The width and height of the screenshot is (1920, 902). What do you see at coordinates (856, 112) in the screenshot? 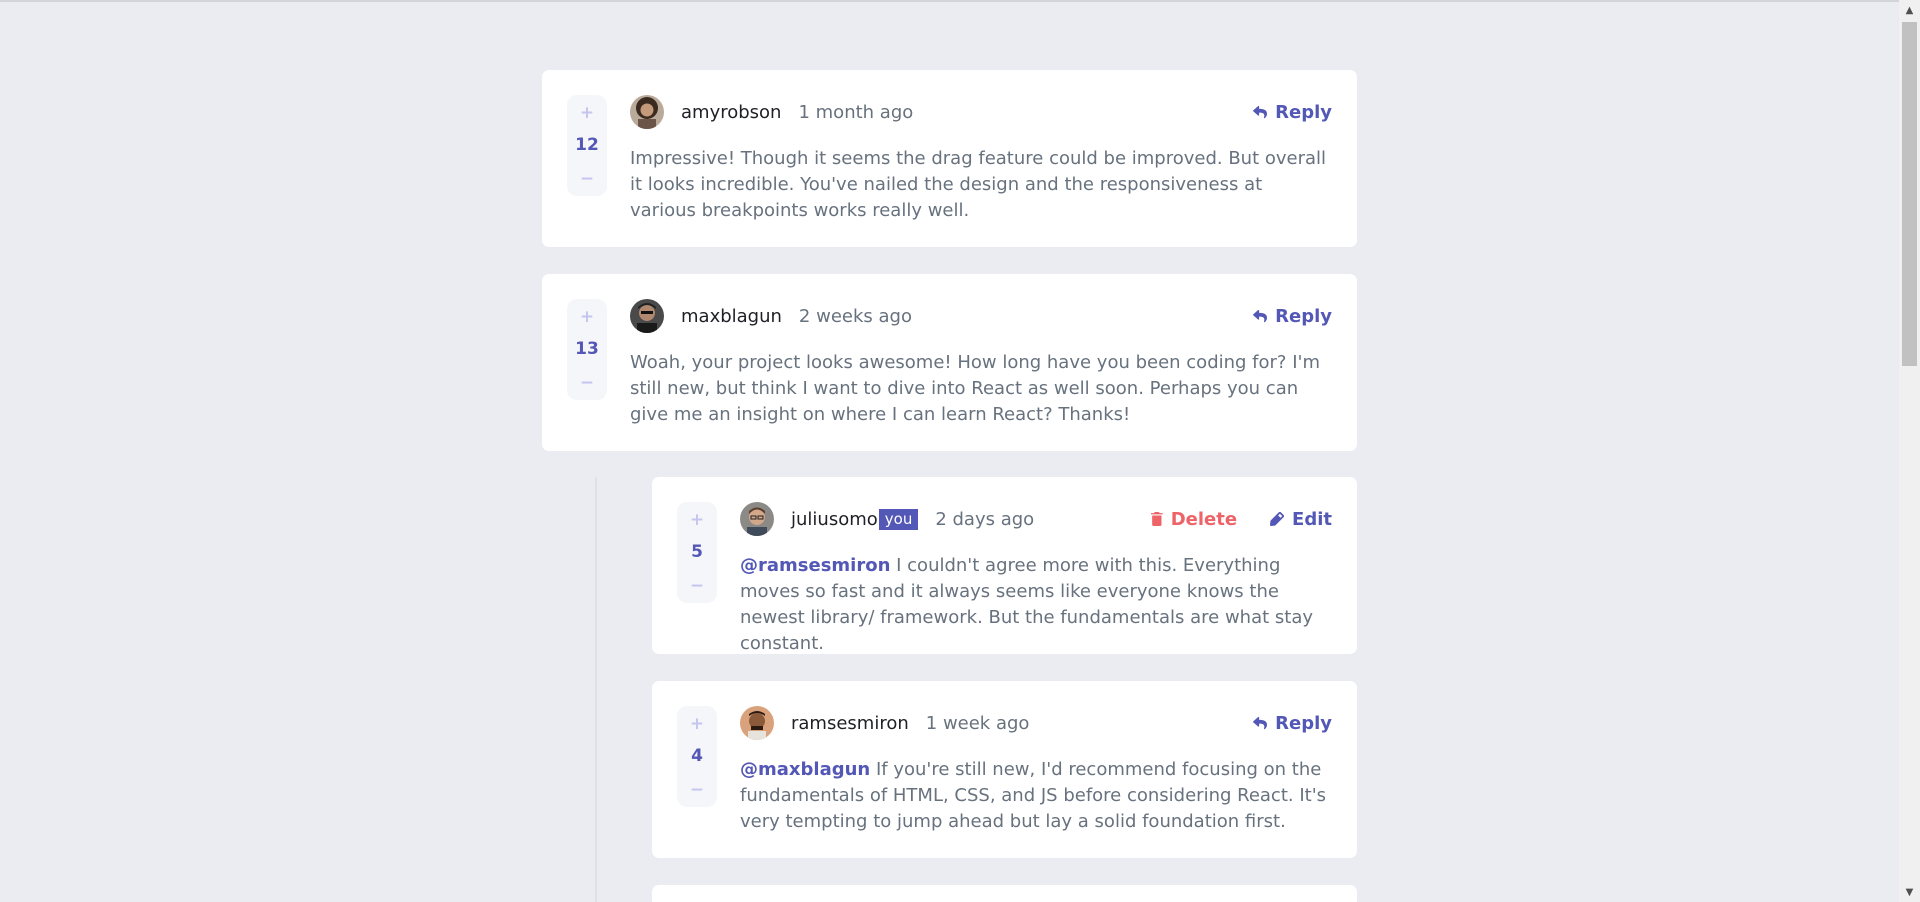
I see `comment-date: 1 month ago` at bounding box center [856, 112].